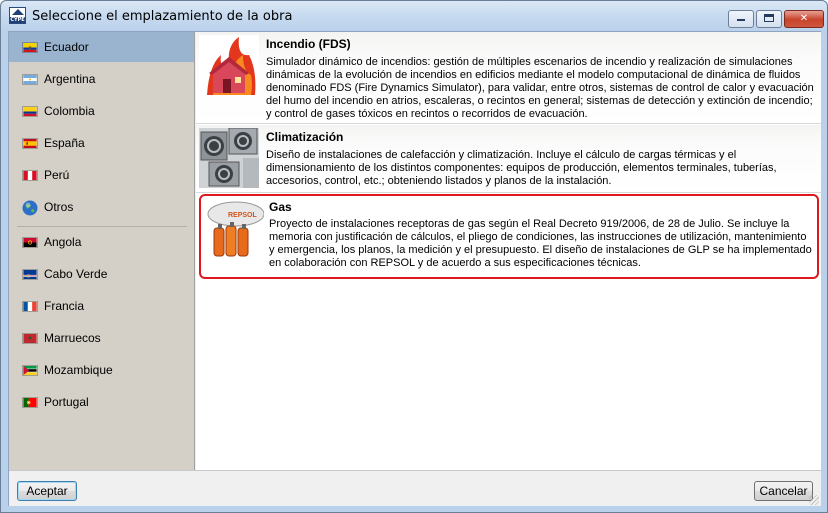 The height and width of the screenshot is (513, 828). What do you see at coordinates (30, 242) in the screenshot?
I see `angola-flag-icon` at bounding box center [30, 242].